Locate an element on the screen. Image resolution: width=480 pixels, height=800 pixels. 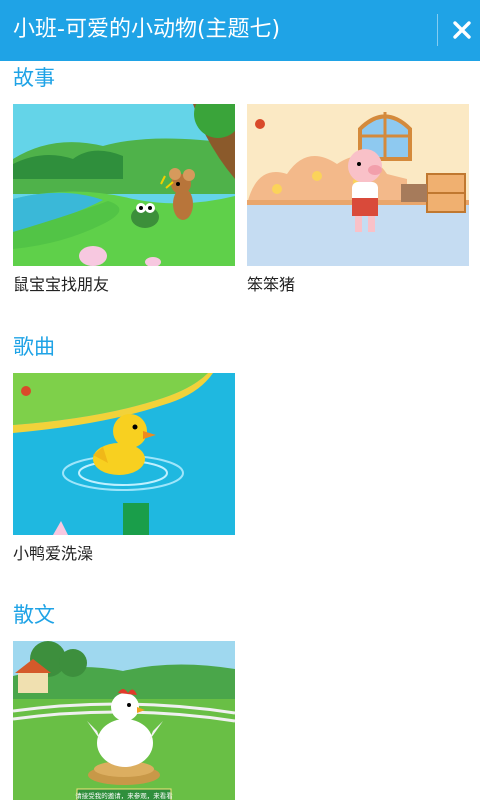
close-x-icon is located at coordinates (462, 30).